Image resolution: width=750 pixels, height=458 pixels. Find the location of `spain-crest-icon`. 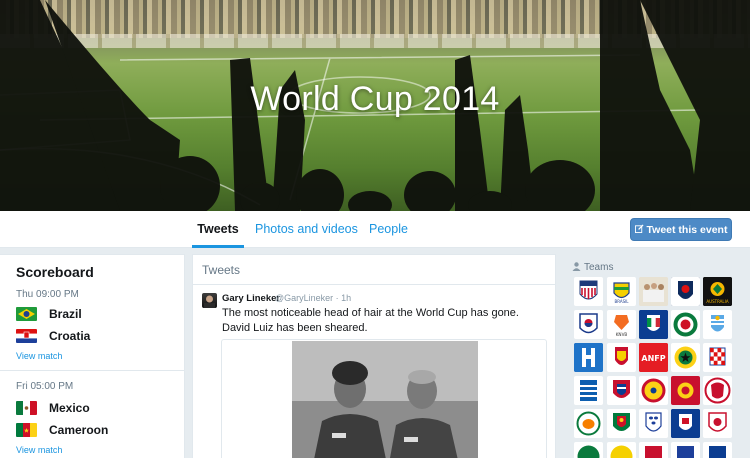

spain-crest-icon is located at coordinates (685, 390).